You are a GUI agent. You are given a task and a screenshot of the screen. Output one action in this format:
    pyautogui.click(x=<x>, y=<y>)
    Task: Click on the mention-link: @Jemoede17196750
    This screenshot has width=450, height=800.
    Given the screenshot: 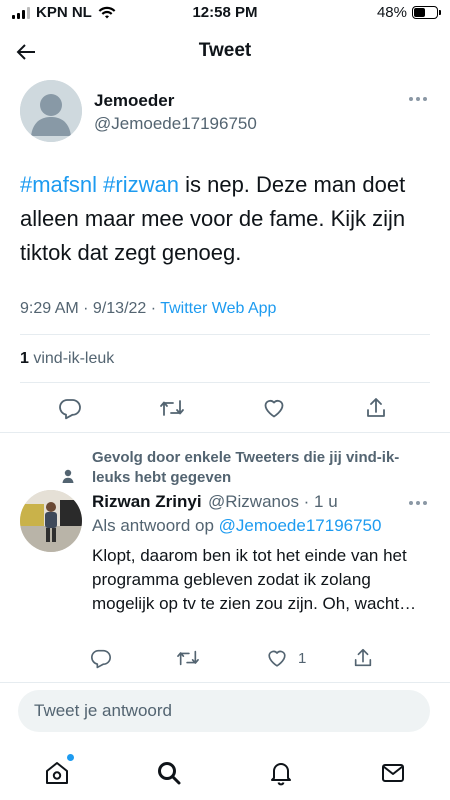 What is the action you would take?
    pyautogui.click(x=300, y=525)
    